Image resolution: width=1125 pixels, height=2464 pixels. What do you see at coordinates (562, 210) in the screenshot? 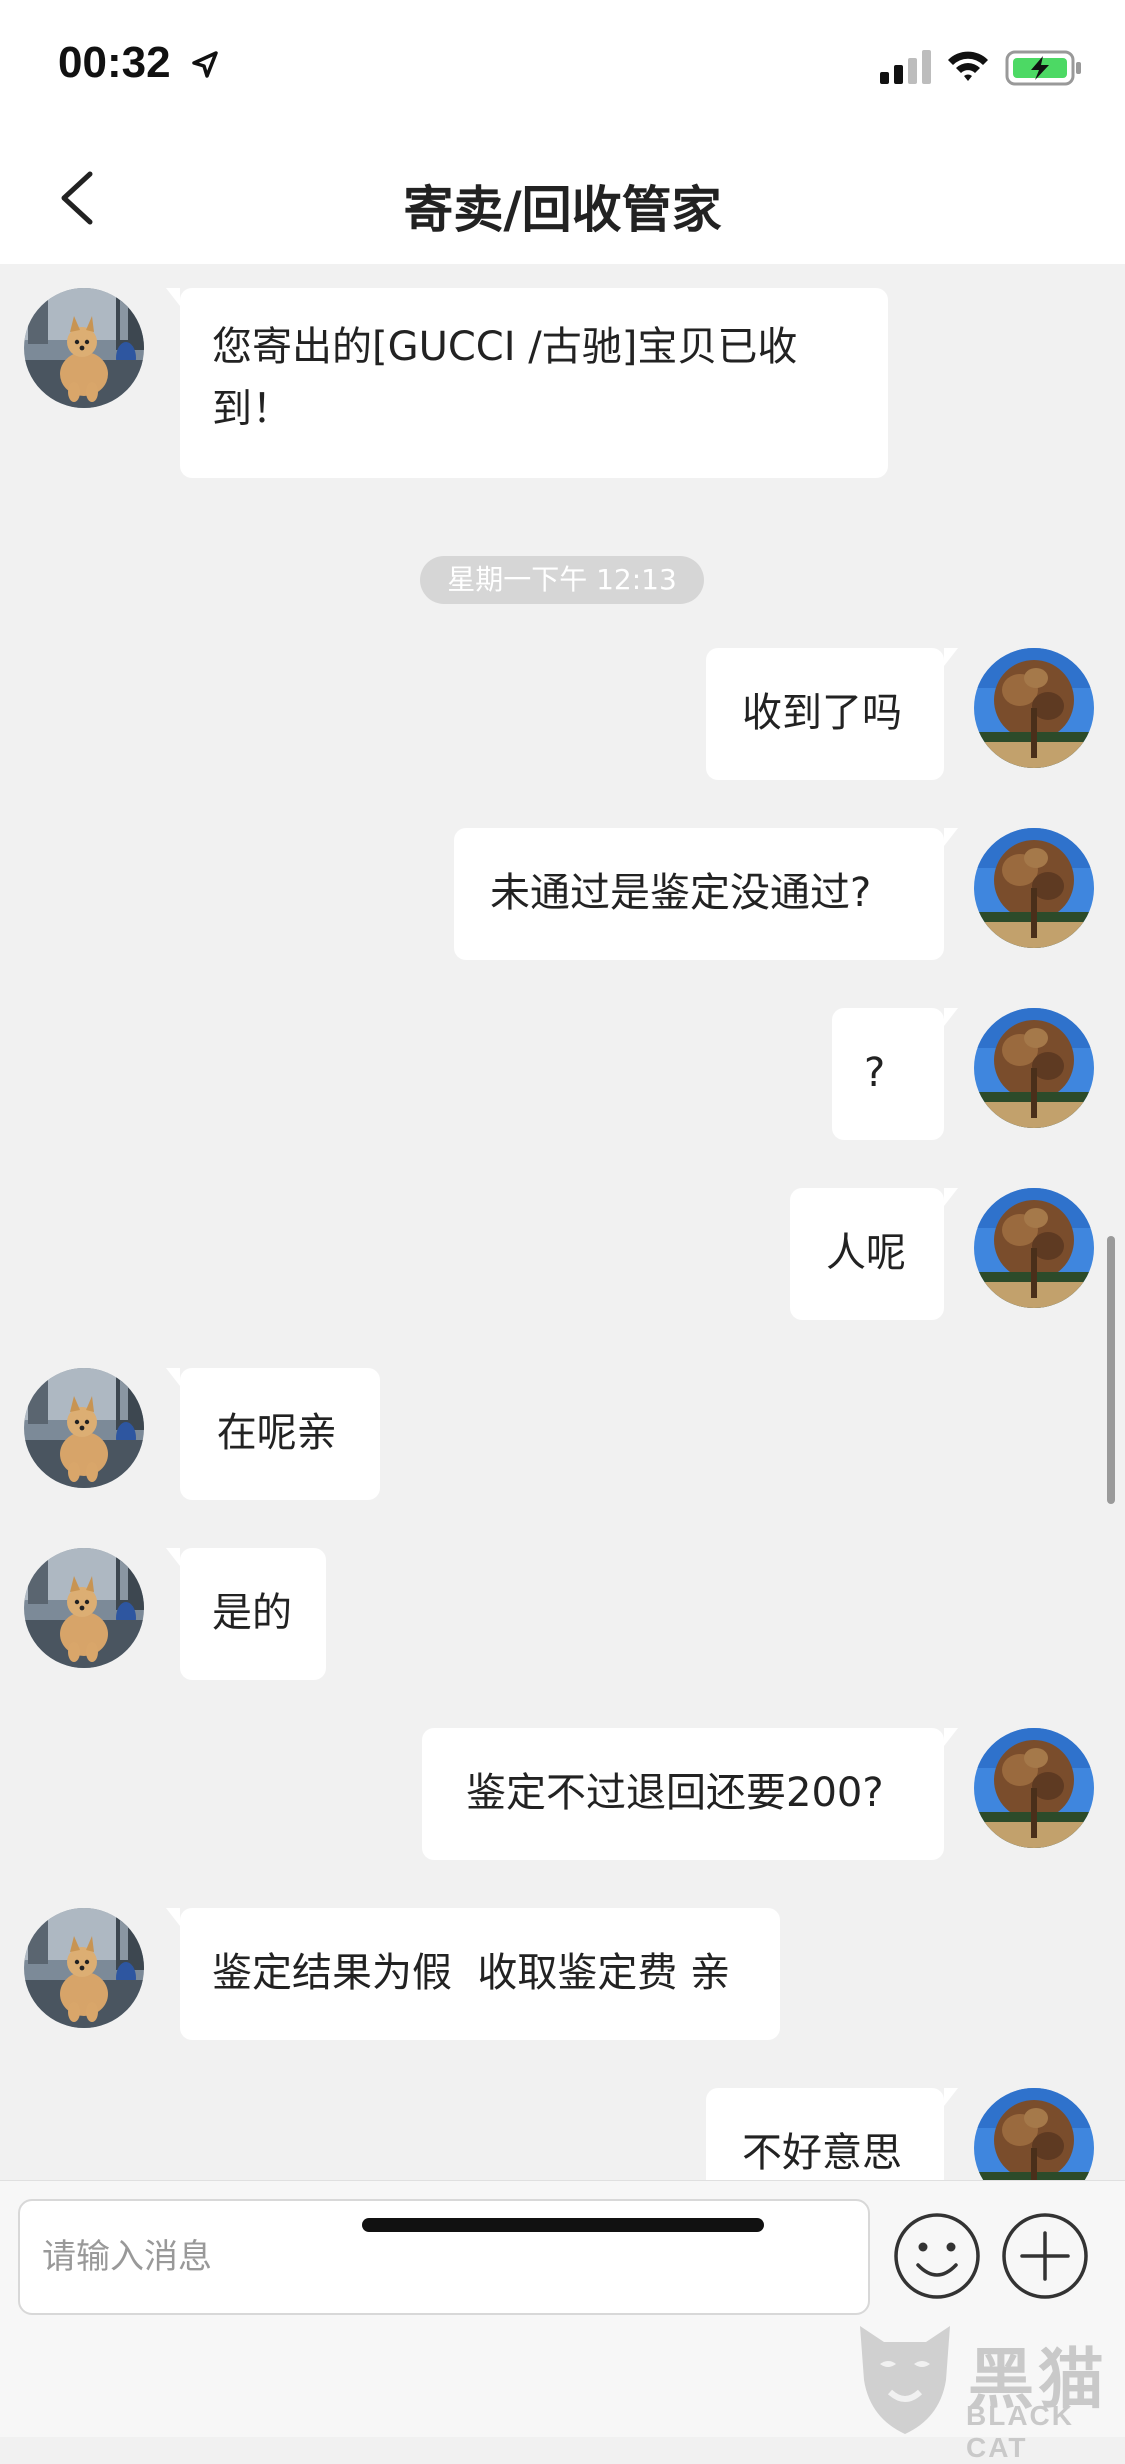
I see `page-title: 寄卖/回收管家` at bounding box center [562, 210].